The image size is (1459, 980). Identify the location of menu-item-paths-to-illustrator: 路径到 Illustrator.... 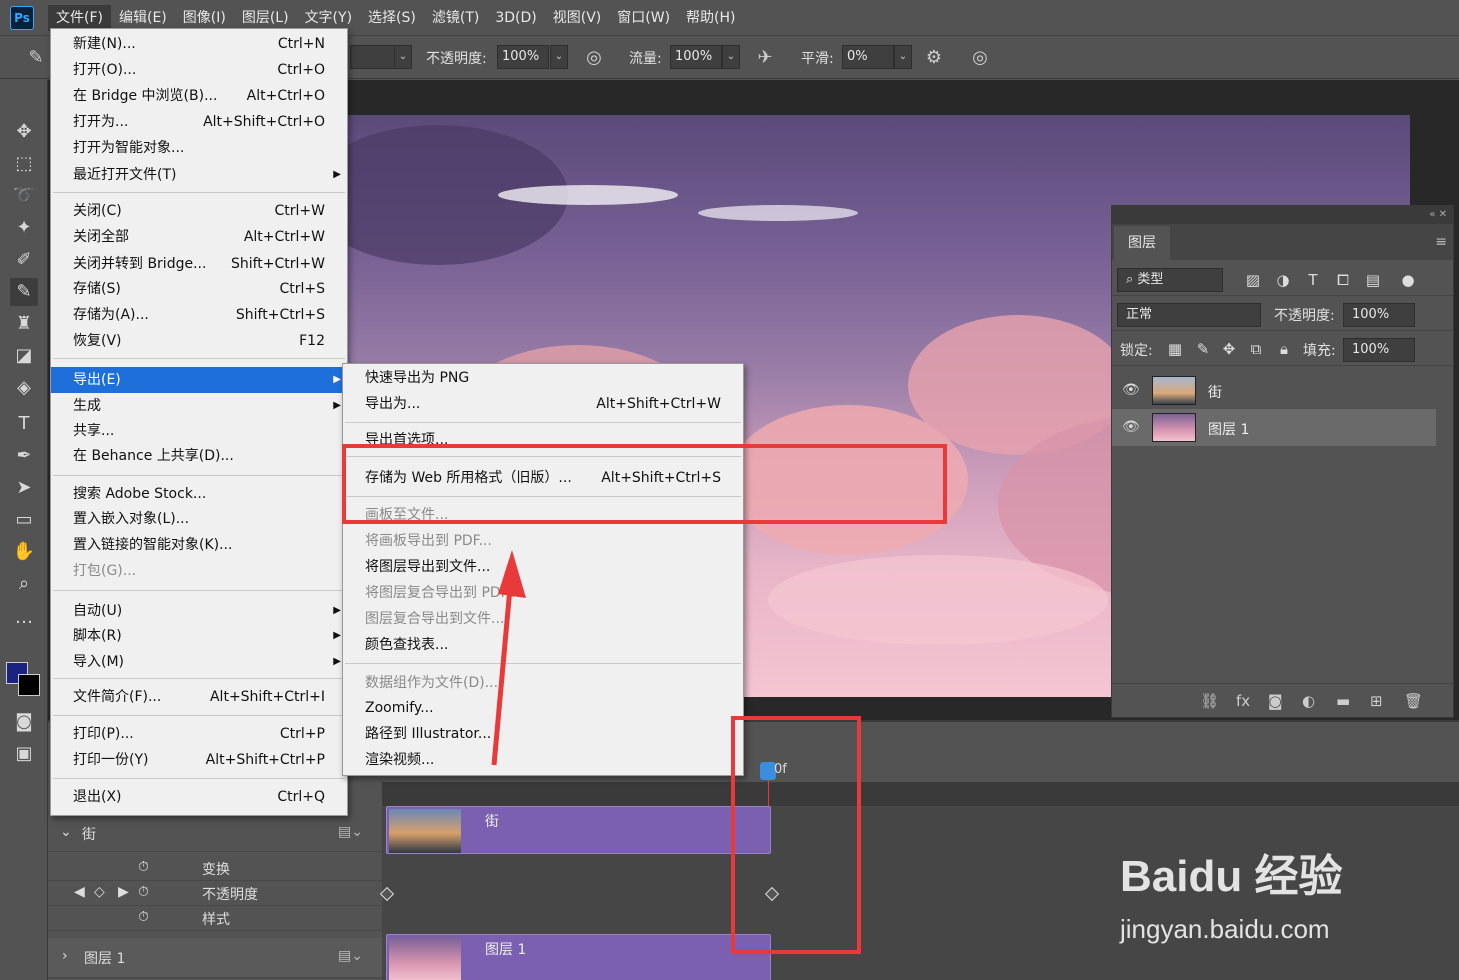
(543, 734).